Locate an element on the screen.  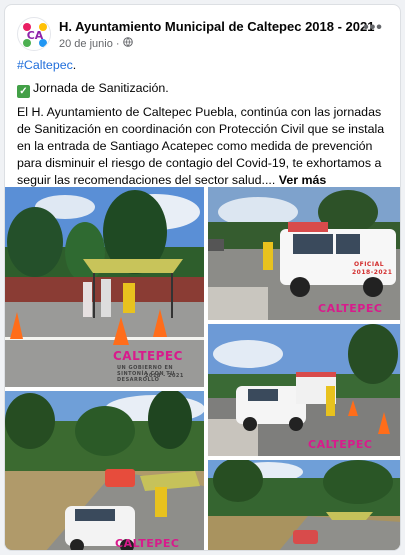
post-headline: Jornada de Sanitización. is located at coordinates (101, 88).